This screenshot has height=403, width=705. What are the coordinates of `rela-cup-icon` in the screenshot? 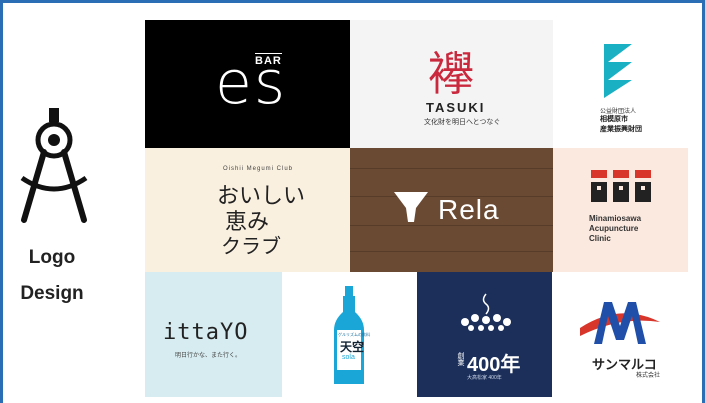 It's located at (411, 207).